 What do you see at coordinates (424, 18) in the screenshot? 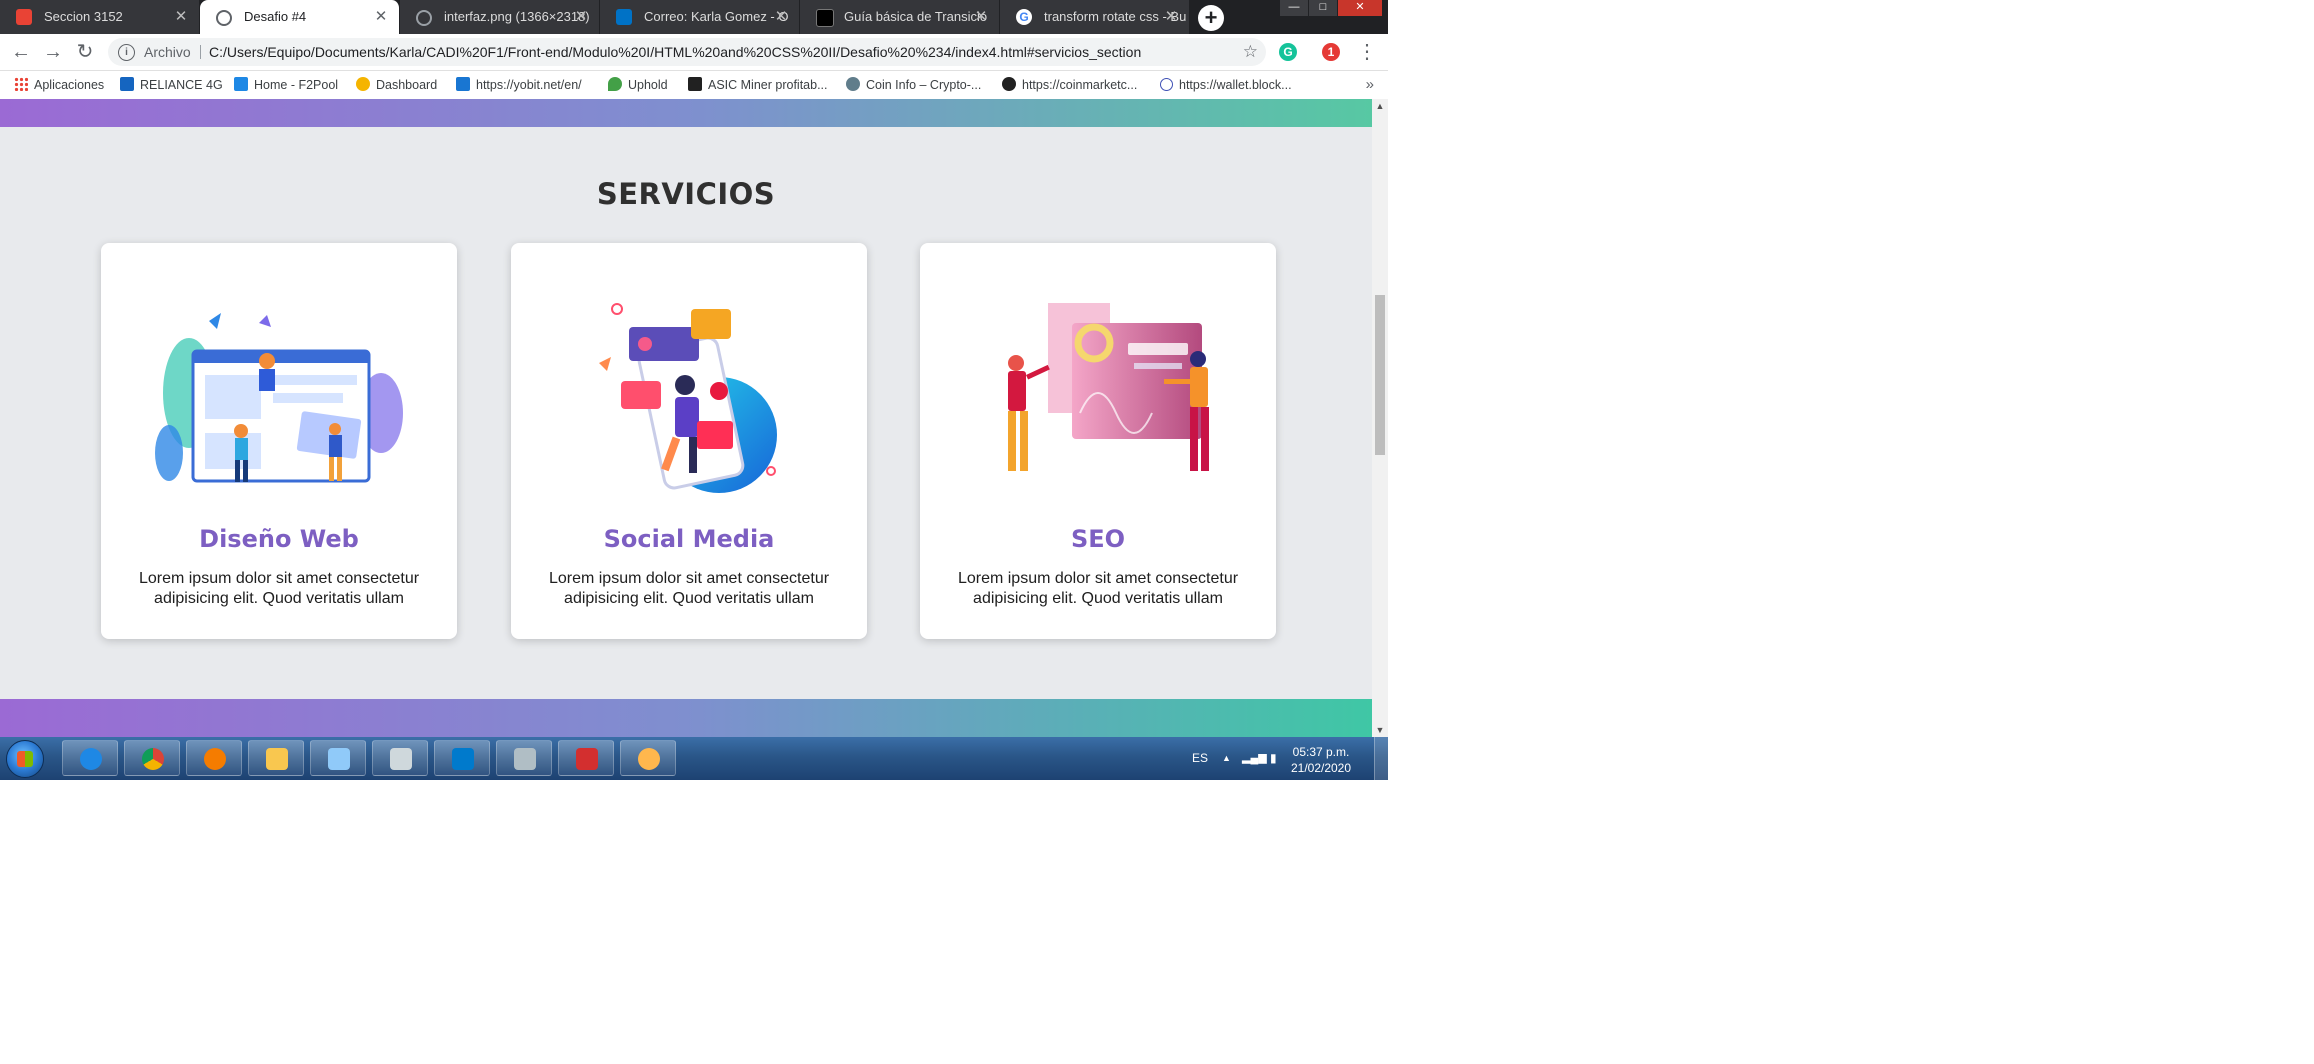
I see `globe-icon` at bounding box center [424, 18].